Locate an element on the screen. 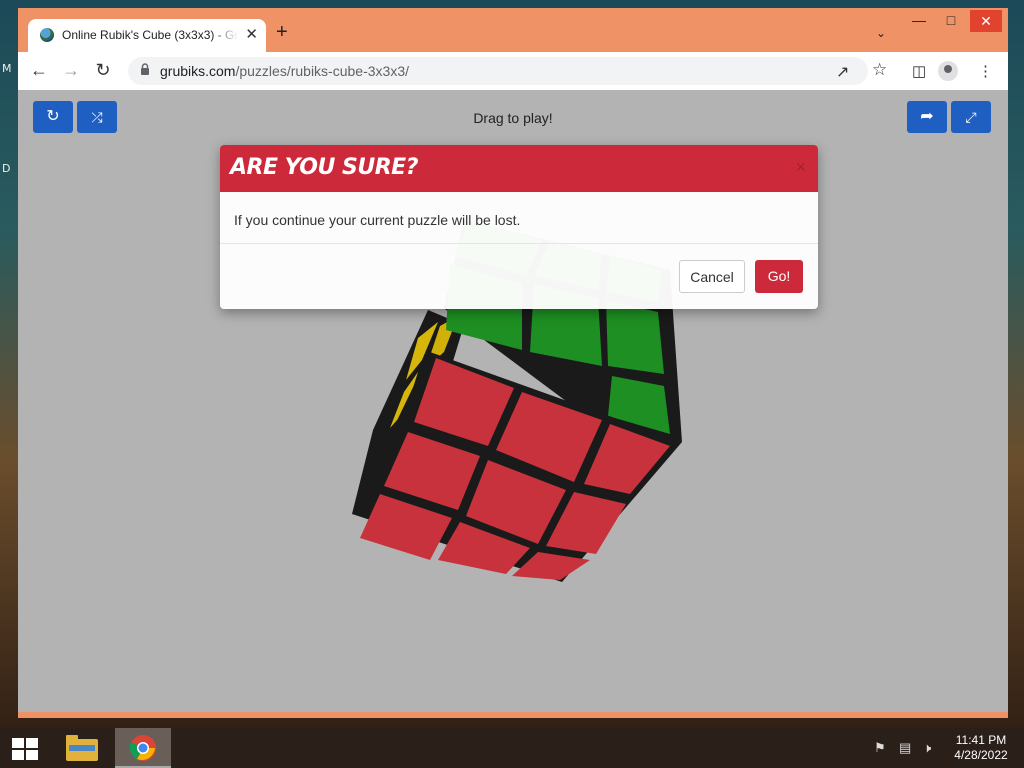 This screenshot has height=768, width=1024. tab-search-chevron-icon: ⌄ is located at coordinates (881, 33).